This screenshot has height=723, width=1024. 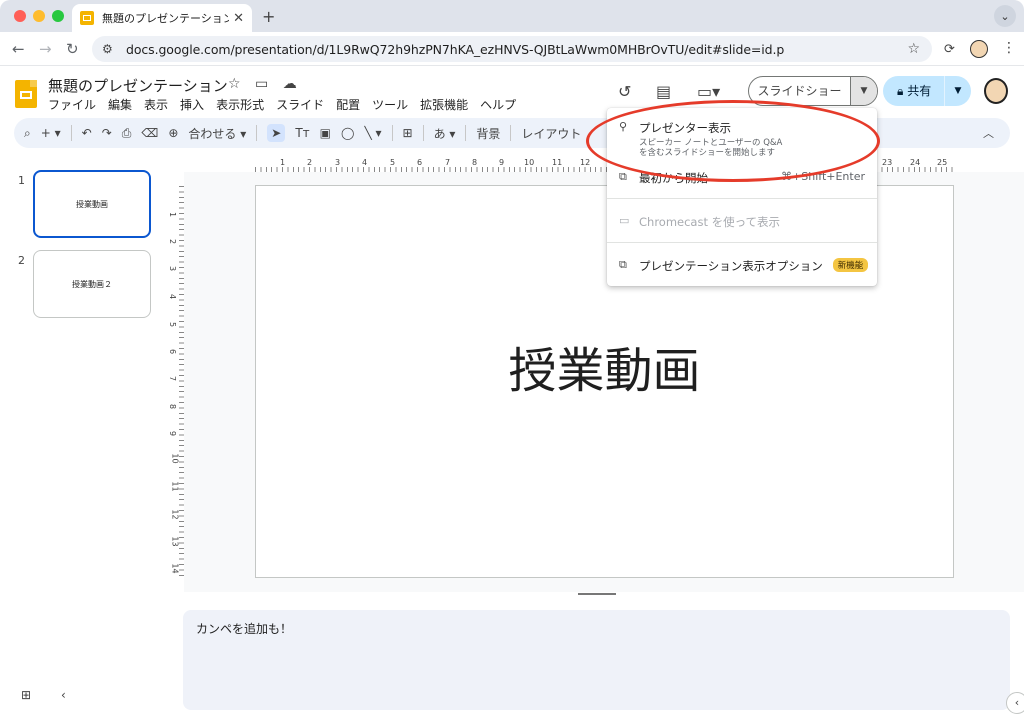 I want to click on share-dropdown-icon: ▼, so click(x=958, y=91).